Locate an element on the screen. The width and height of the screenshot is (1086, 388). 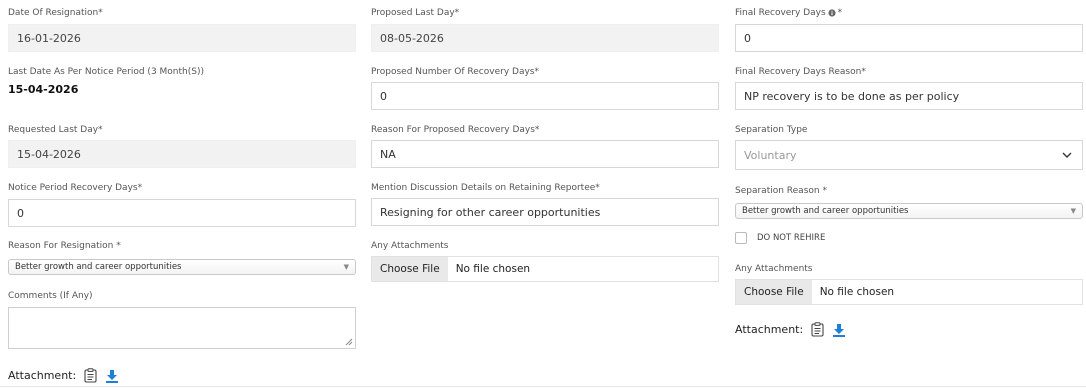
requested-last-day-field: 15-04-2026 is located at coordinates (182, 154).